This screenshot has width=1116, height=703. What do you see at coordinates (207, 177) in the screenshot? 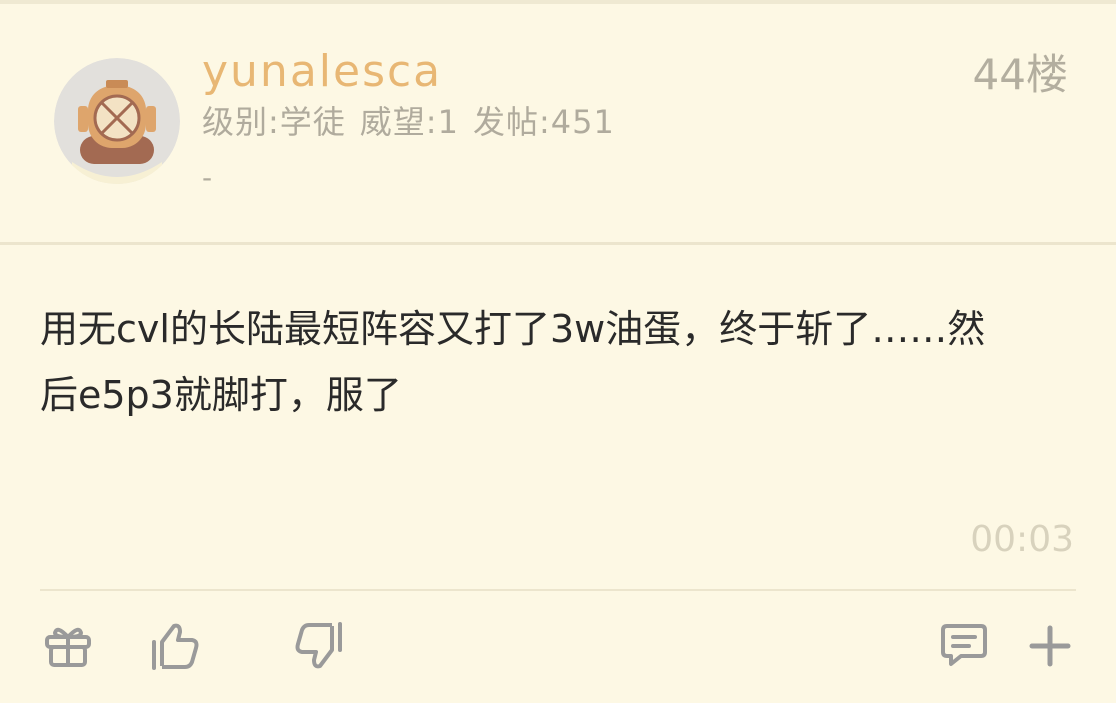
I see `author-signature: -` at bounding box center [207, 177].